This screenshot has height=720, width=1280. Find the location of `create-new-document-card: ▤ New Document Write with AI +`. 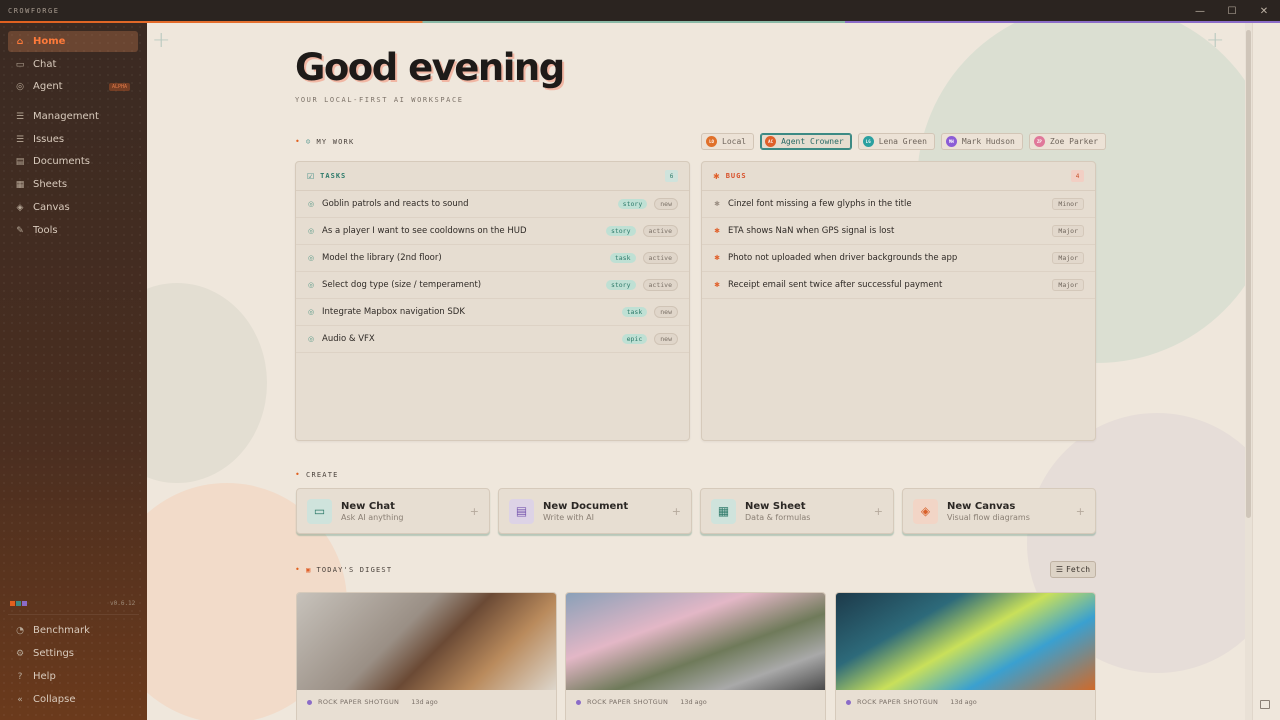

create-new-document-card: ▤ New Document Write with AI + is located at coordinates (595, 511).